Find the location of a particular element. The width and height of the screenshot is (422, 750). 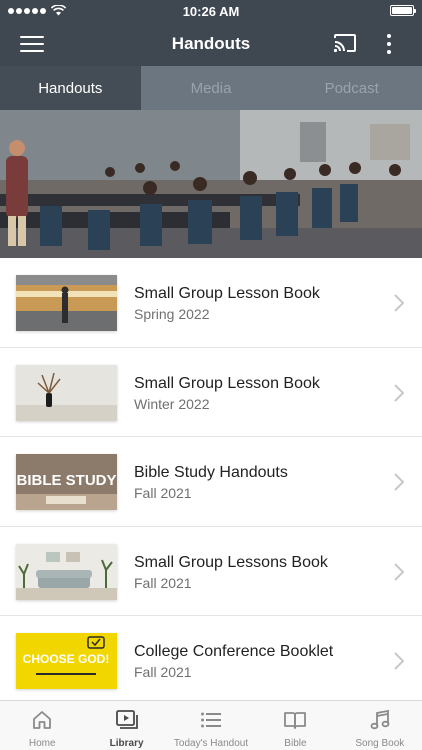

segment-tabs: Handouts Media Podcast is located at coordinates (211, 88).